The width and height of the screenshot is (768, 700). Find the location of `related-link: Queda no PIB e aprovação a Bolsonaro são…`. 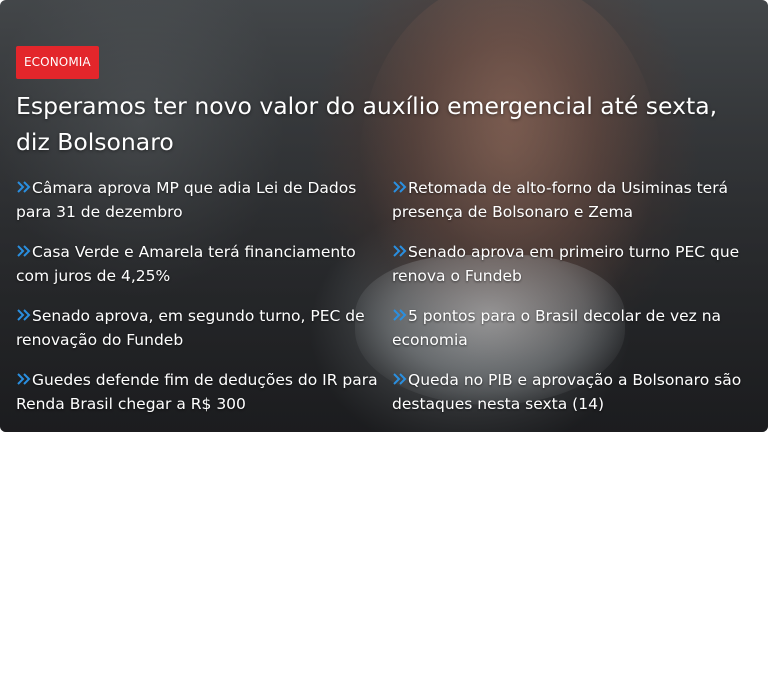

related-link: Queda no PIB e aprovação a Bolsonaro são… is located at coordinates (574, 400).